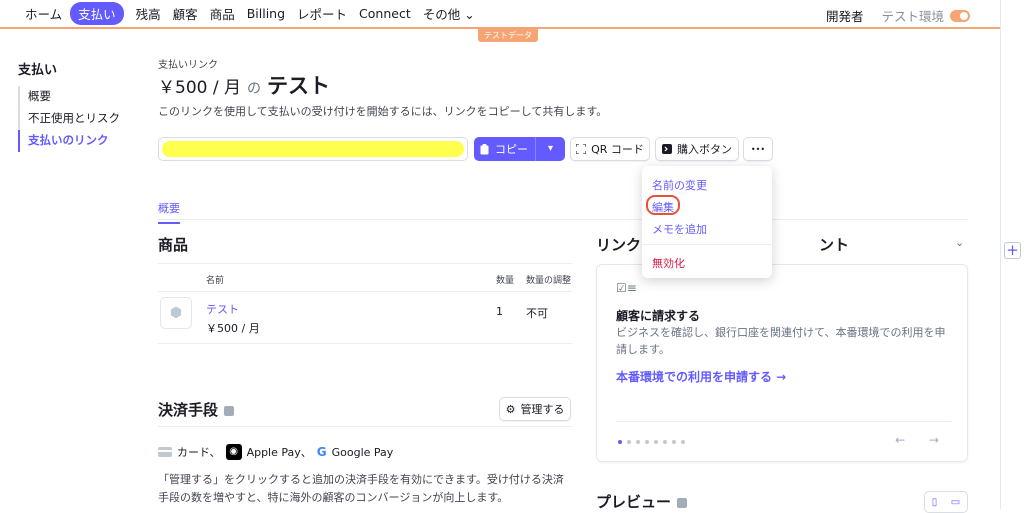 The width and height of the screenshot is (1024, 513). Describe the element at coordinates (511, 149) in the screenshot. I see `copy-label: コピー` at that location.